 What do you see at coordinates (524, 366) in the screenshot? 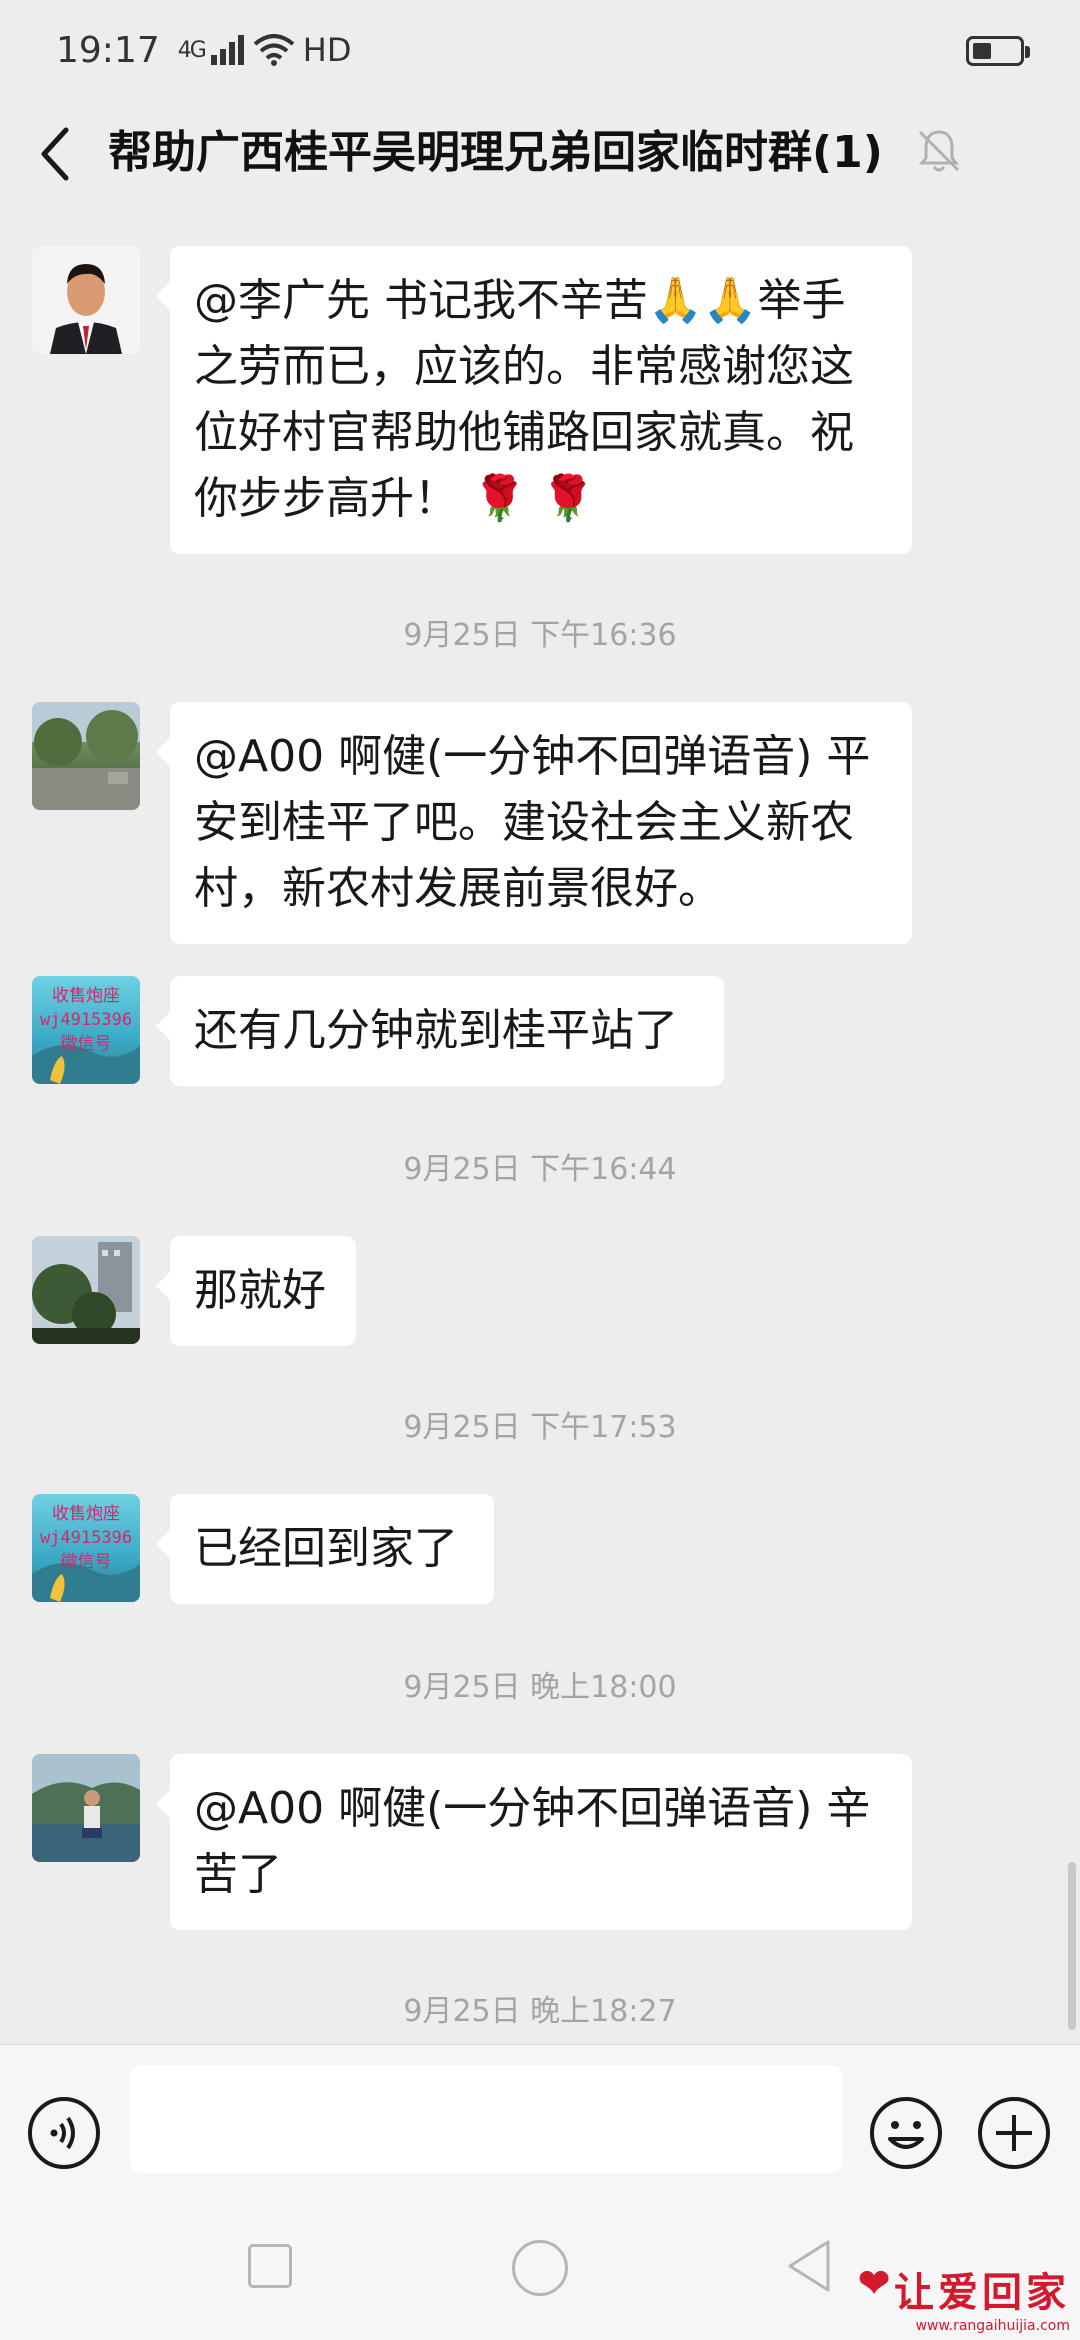
I see `message-line: 之劳而已，应该的。非常感谢您这` at bounding box center [524, 366].